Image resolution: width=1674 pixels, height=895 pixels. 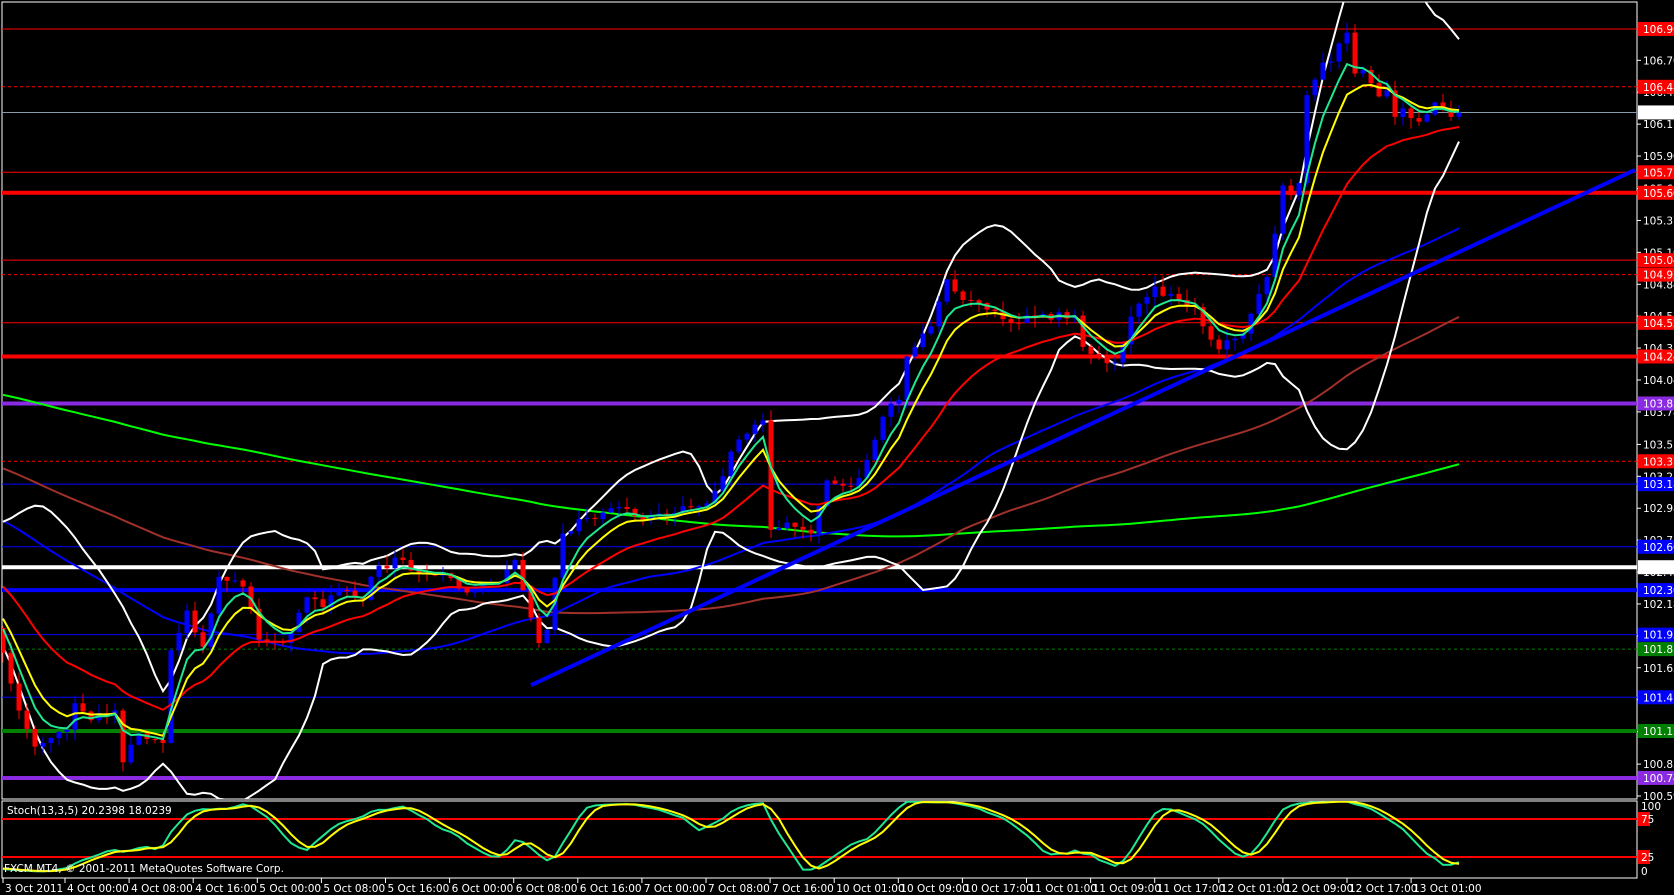 What do you see at coordinates (1658, 732) in the screenshot?
I see `level-price-badge: 101.130` at bounding box center [1658, 732].